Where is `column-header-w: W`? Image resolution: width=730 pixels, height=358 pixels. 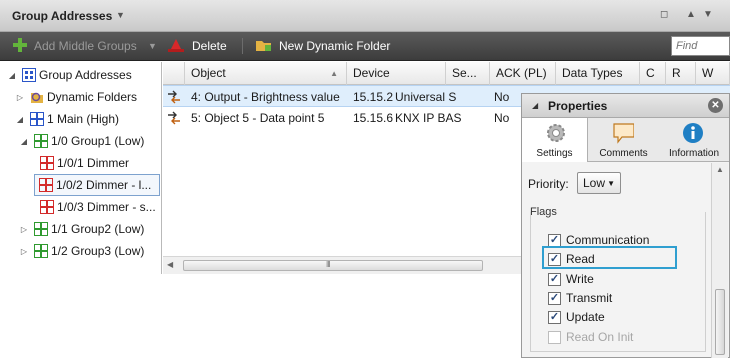 column-header-w: W is located at coordinates (713, 73).